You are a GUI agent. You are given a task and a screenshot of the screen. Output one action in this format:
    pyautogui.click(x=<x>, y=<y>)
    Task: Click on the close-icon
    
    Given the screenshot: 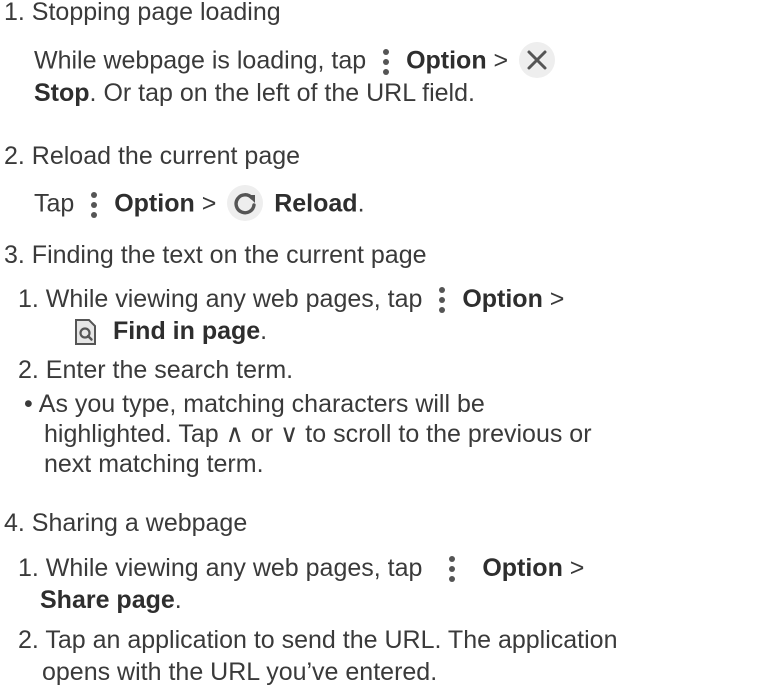 What is the action you would take?
    pyautogui.click(x=537, y=60)
    